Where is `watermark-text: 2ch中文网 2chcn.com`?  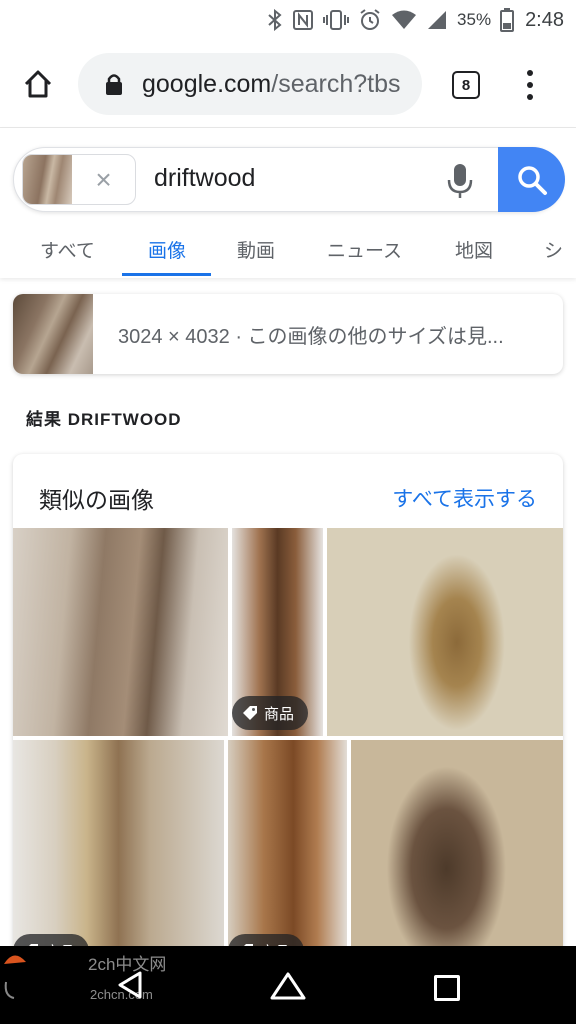 watermark-text: 2ch中文网 2chcn.com is located at coordinates (97, 976).